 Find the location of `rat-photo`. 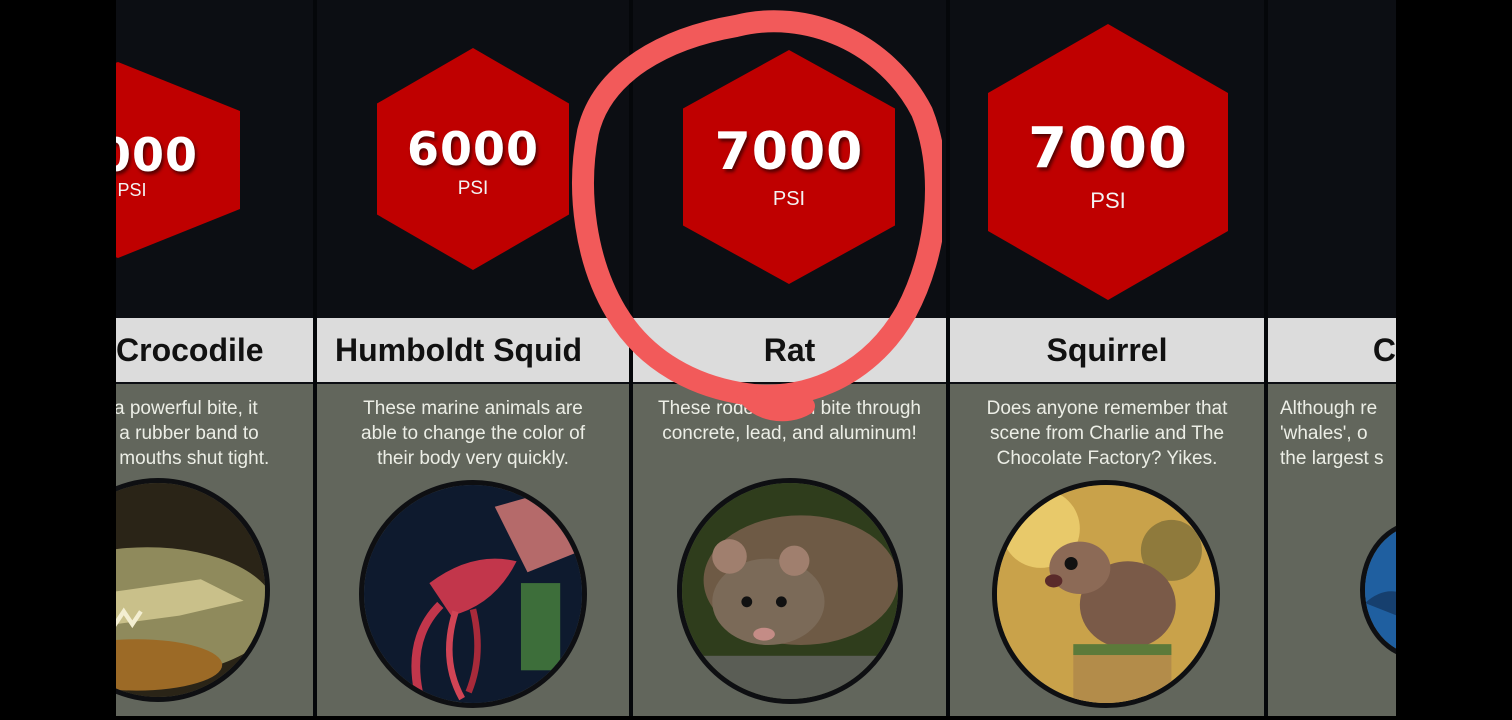

rat-photo is located at coordinates (790, 591).